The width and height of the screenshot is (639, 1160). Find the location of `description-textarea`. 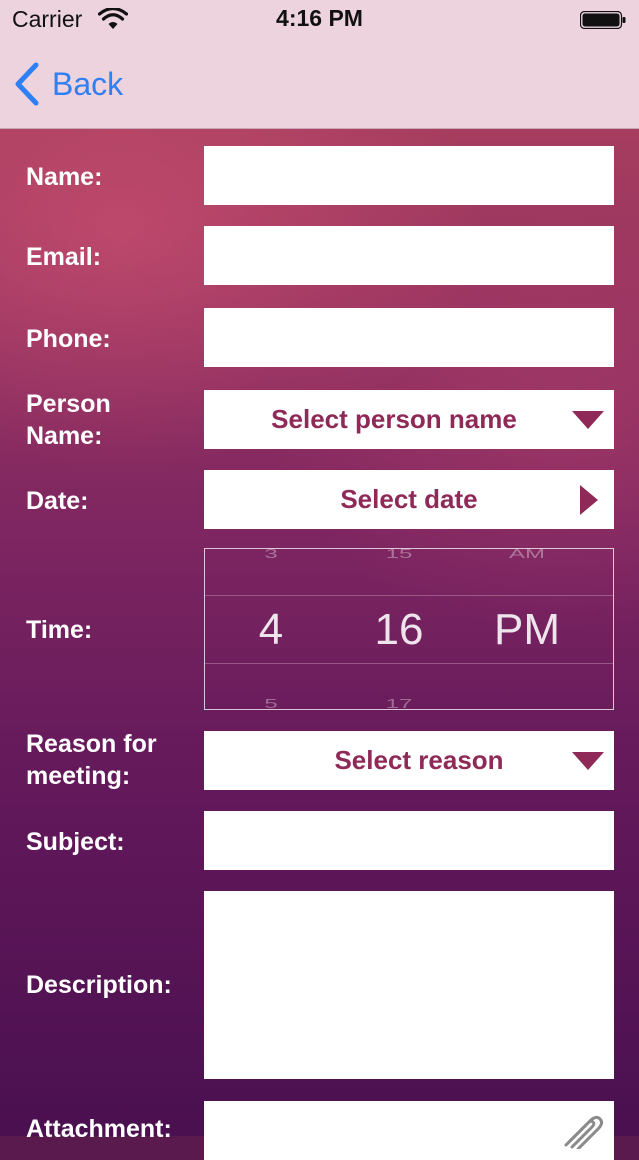

description-textarea is located at coordinates (409, 985).